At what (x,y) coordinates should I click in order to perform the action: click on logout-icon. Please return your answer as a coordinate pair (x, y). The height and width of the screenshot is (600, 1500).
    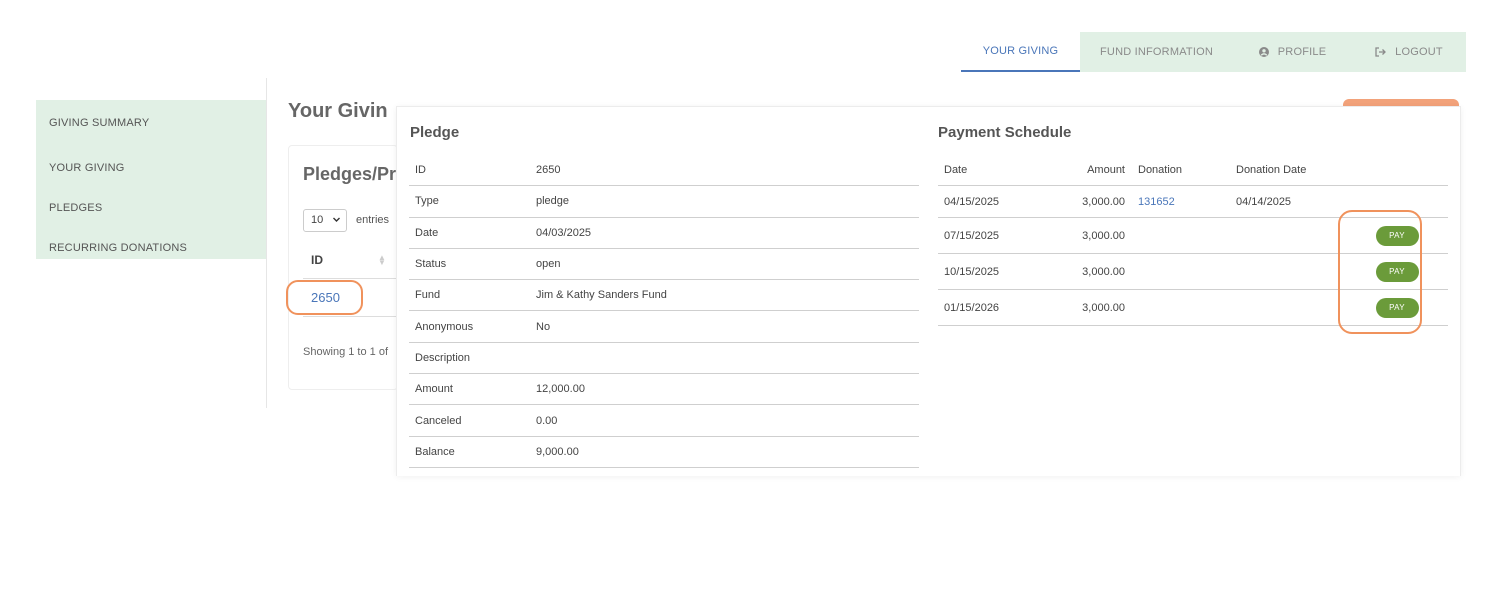
    Looking at the image, I should click on (1381, 52).